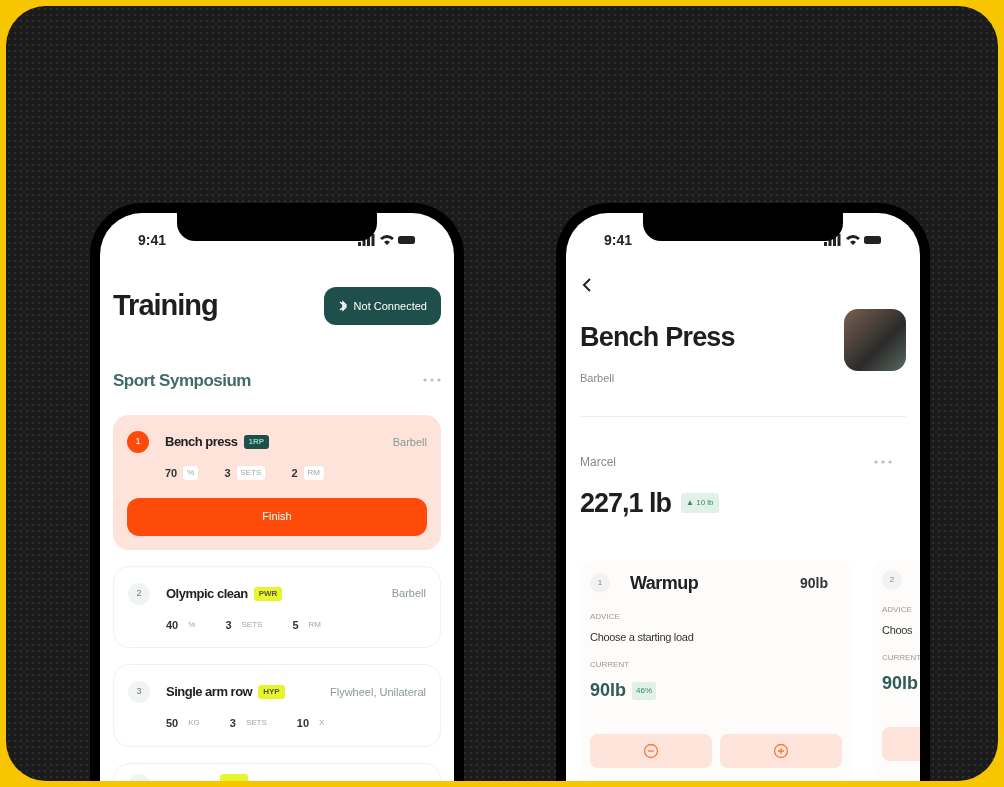 This screenshot has width=1004, height=787. I want to click on exercise-number: 3, so click(139, 692).